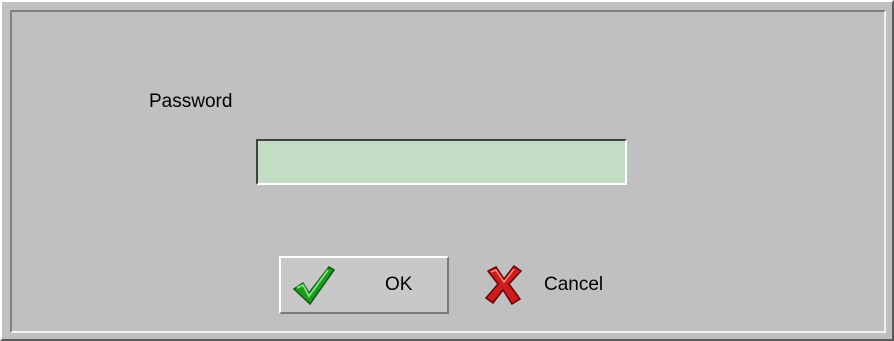 This screenshot has height=341, width=894. What do you see at coordinates (399, 284) in the screenshot?
I see `ok-button-label: OK` at bounding box center [399, 284].